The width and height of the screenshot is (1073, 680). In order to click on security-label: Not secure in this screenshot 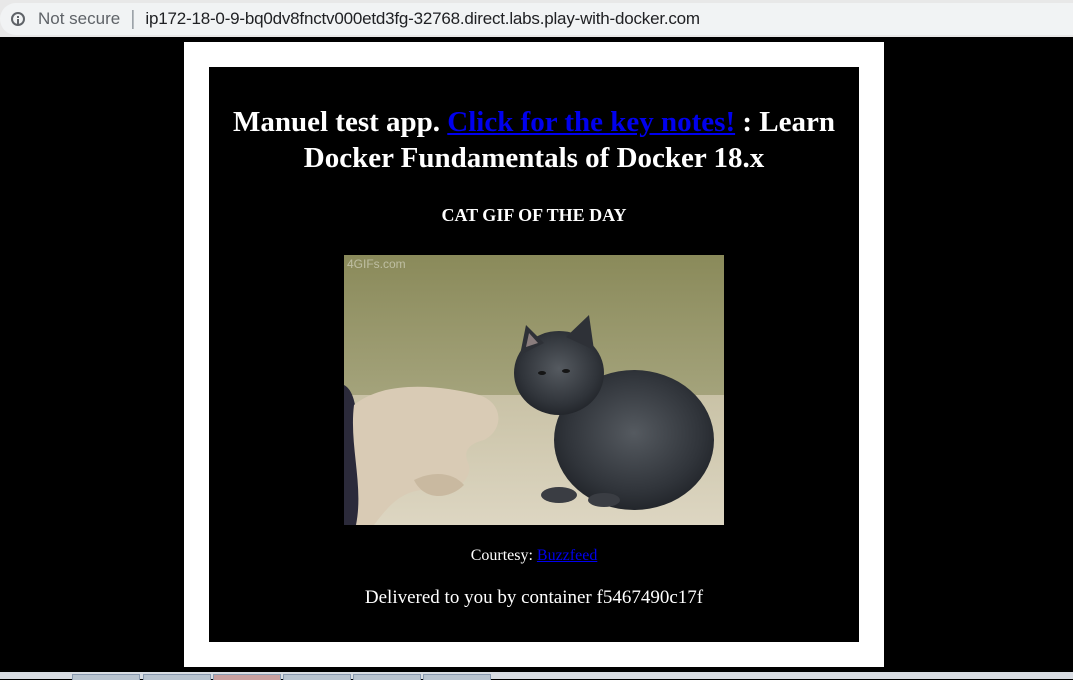, I will do `click(79, 19)`.